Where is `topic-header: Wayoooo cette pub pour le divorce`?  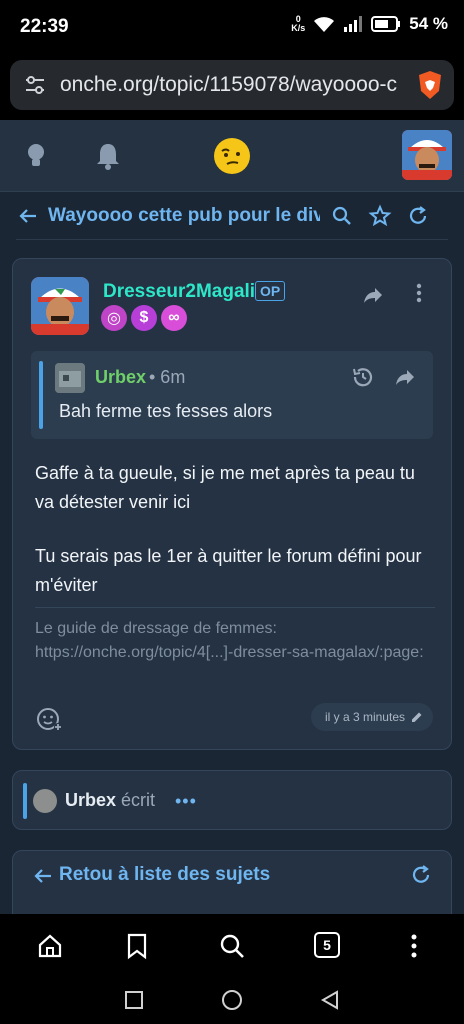
topic-header: Wayoooo cette pub pour le divorce is located at coordinates (232, 216).